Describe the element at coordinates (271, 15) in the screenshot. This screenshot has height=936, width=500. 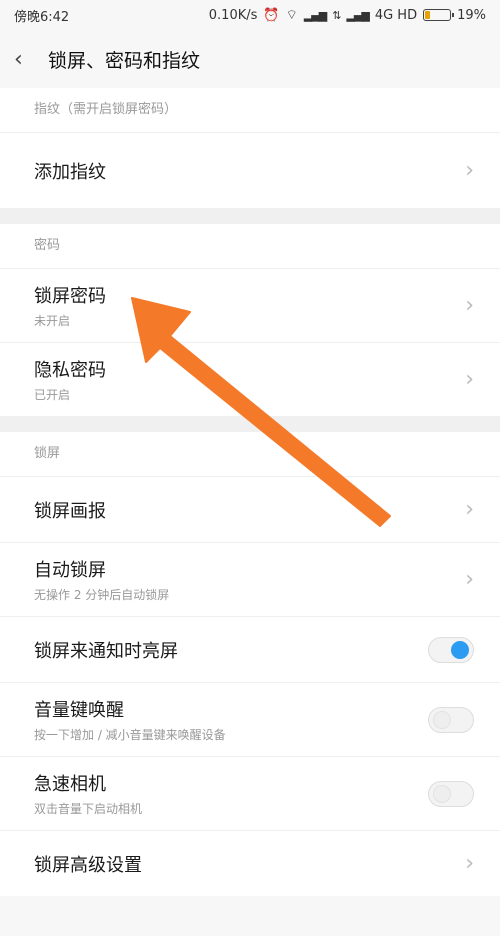
I see `alarm-icon: ⏰` at that location.